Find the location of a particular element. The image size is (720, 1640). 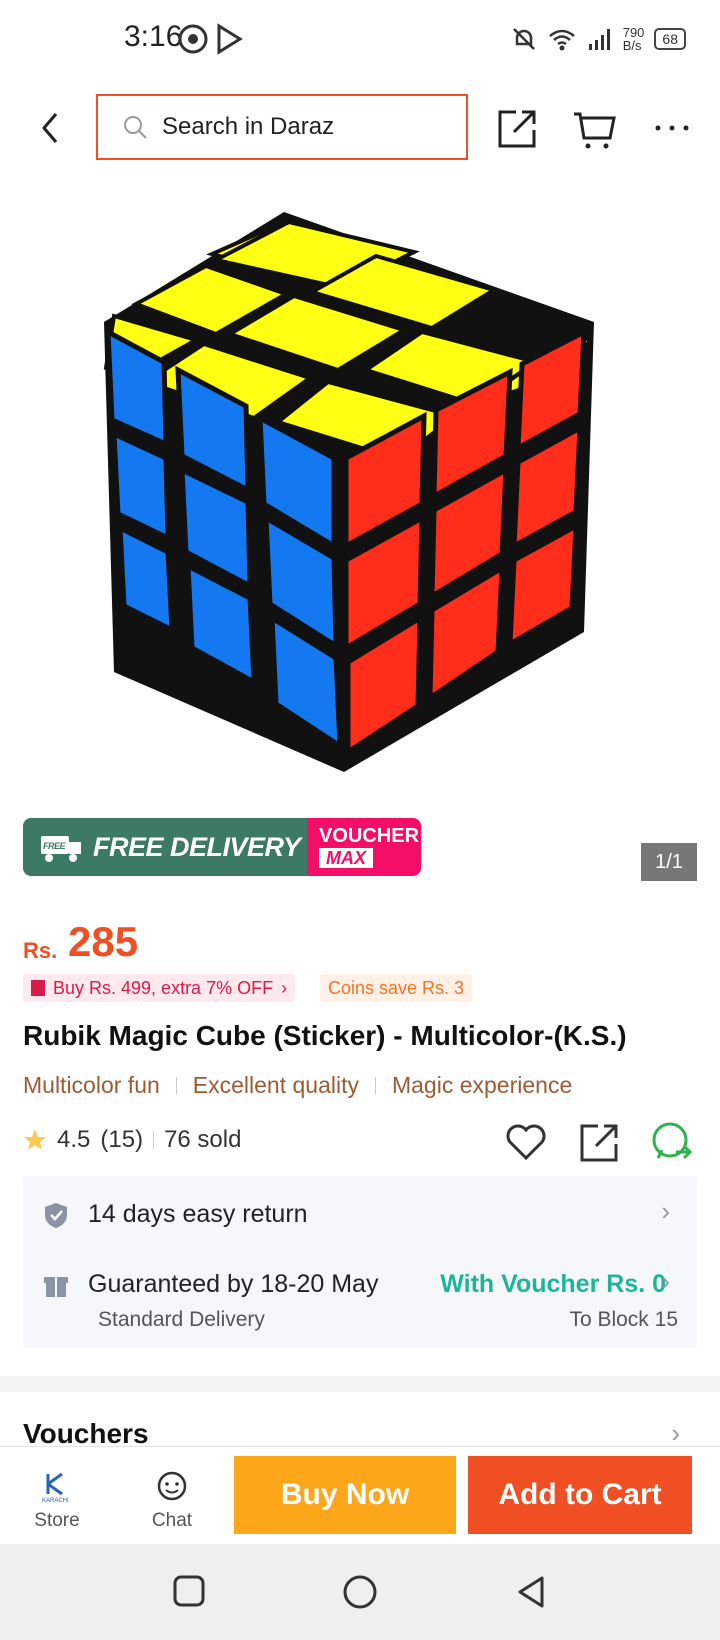

max-text: MAX is located at coordinates (346, 858).